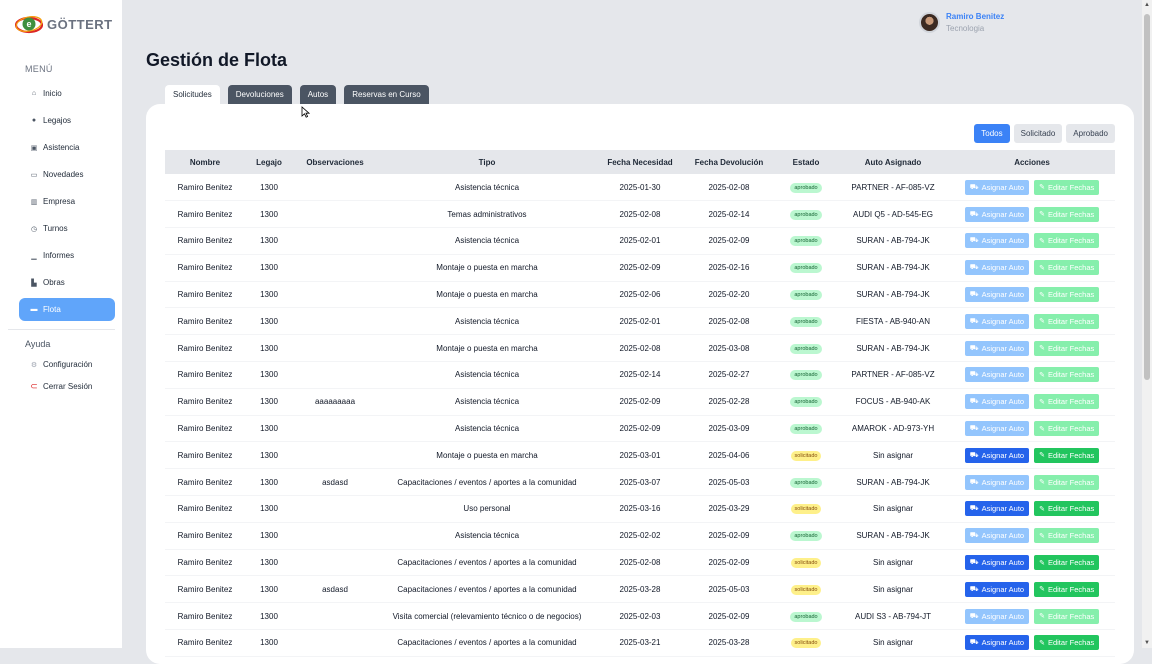 The height and width of the screenshot is (664, 1152). I want to click on page-scrollbar: ▲ ▼, so click(1147, 324).